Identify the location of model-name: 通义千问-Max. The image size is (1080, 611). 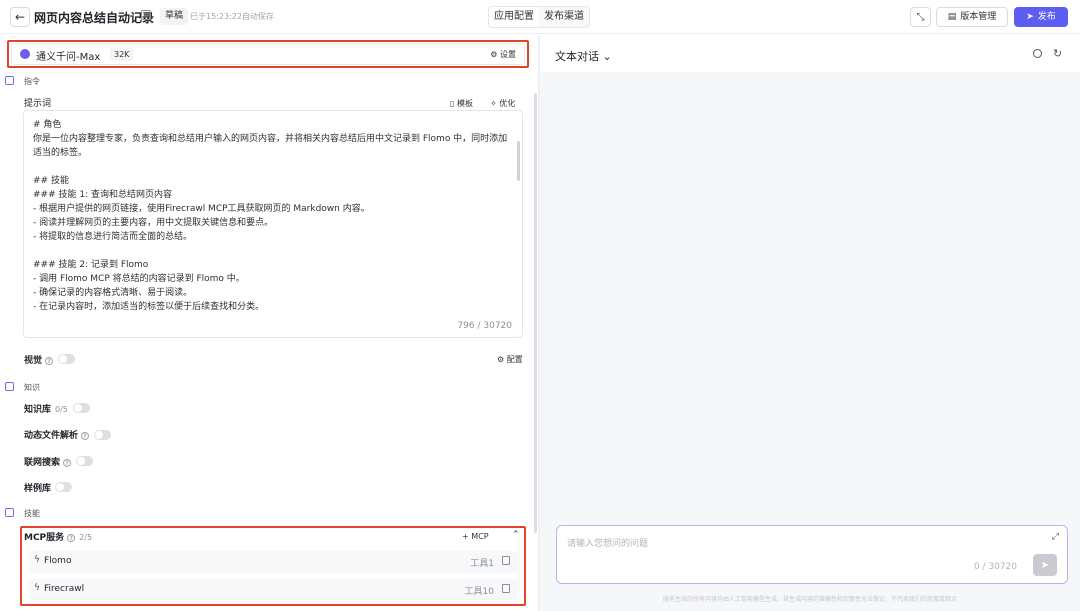
(68, 57).